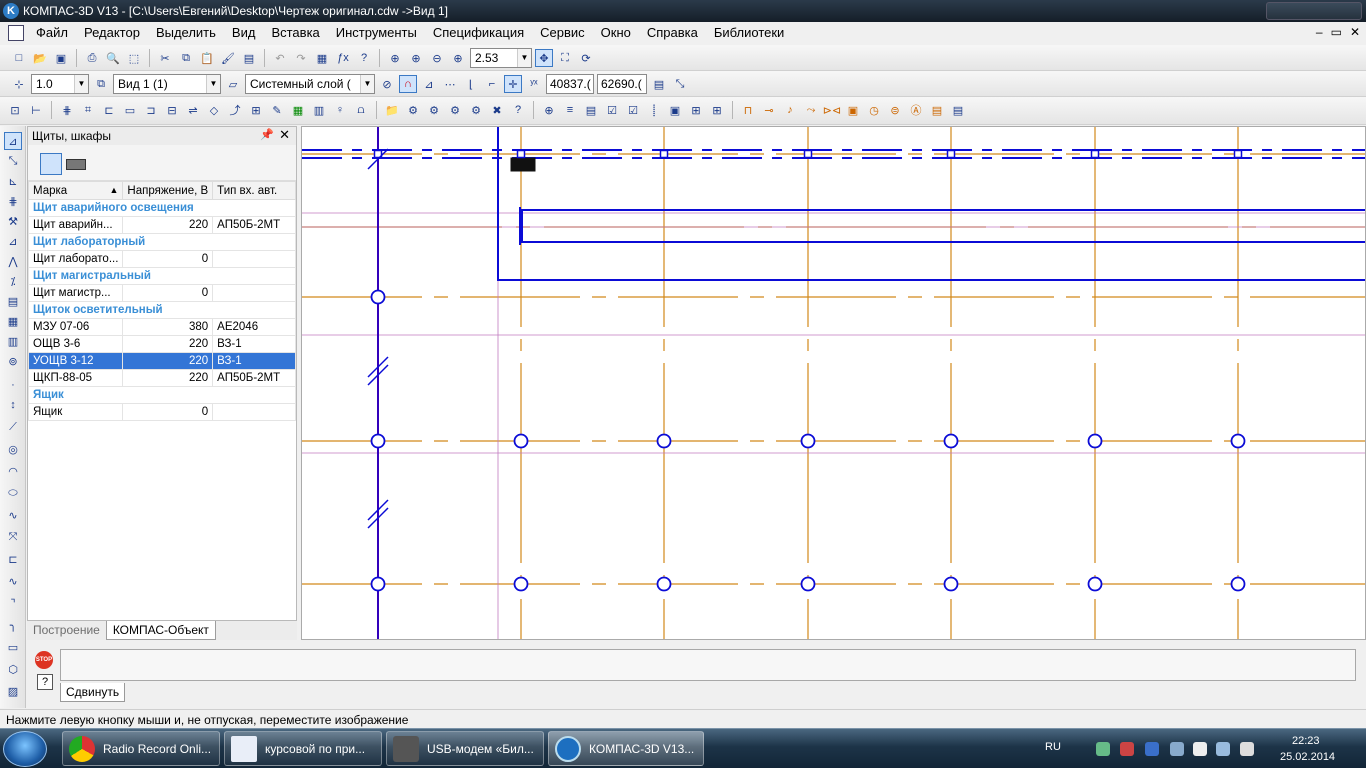 This screenshot has width=1366, height=768. Describe the element at coordinates (244, 33) in the screenshot. I see `menu-view: Вид` at that location.